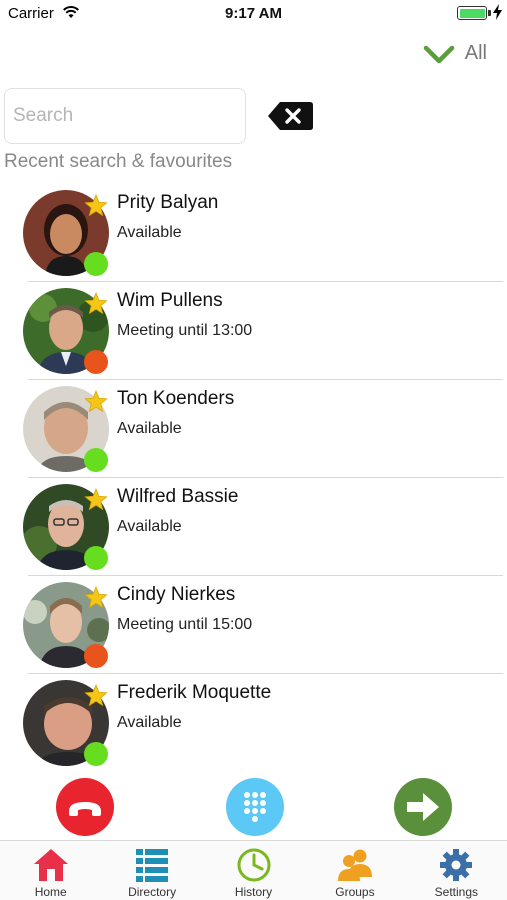 The height and width of the screenshot is (900, 507). I want to click on battery-icon, so click(472, 13).